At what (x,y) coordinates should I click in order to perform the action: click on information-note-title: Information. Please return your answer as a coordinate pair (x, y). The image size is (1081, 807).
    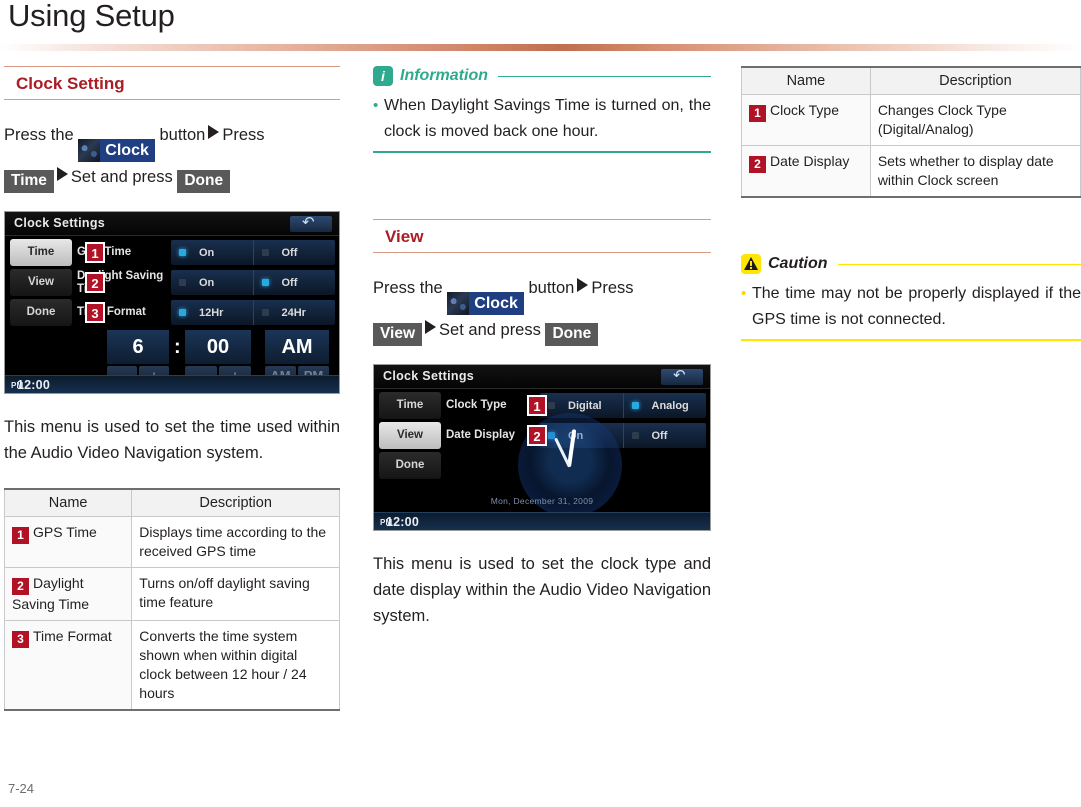
    Looking at the image, I should click on (444, 75).